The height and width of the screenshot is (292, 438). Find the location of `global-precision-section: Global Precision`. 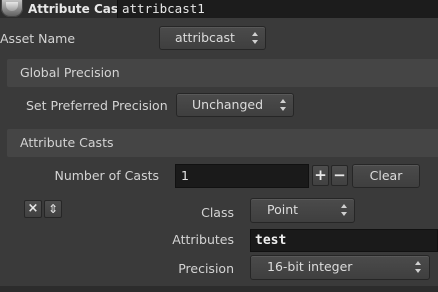

global-precision-section: Global Precision is located at coordinates (222, 73).